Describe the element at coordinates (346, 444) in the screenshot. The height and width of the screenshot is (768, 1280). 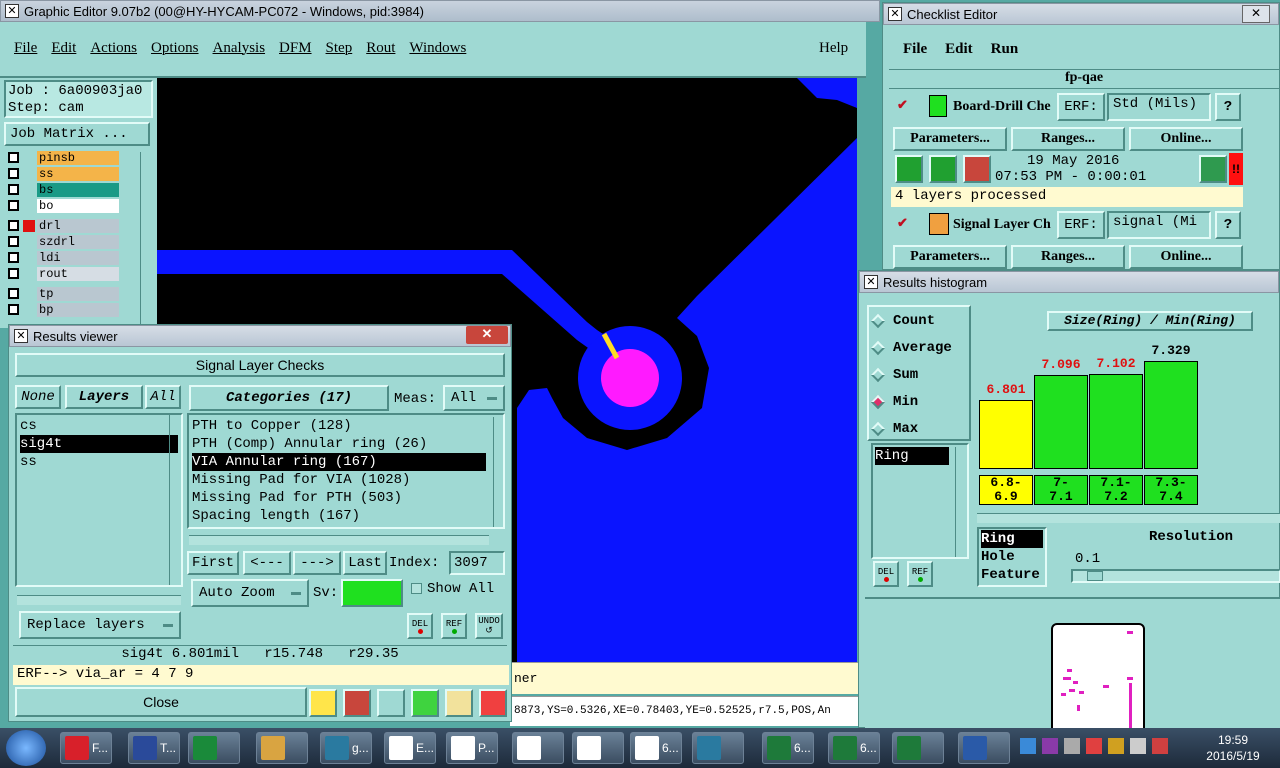
I see `category-item: PTH (Comp) Annular ring (26)` at that location.